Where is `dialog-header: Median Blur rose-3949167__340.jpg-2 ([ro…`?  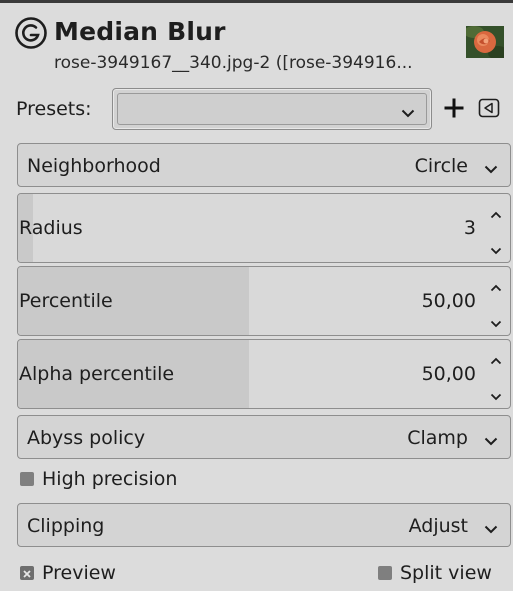
dialog-header: Median Blur rose-3949167__340.jpg-2 ([ro… is located at coordinates (259, 44).